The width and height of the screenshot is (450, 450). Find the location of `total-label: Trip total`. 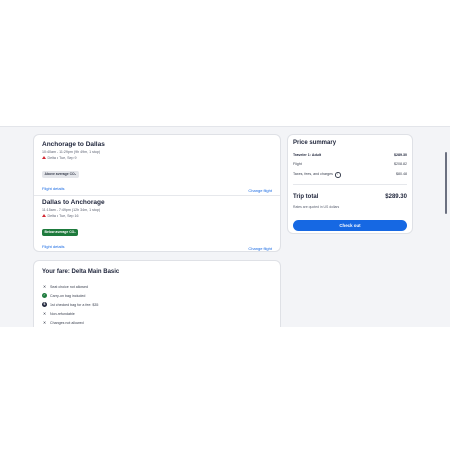

total-label: Trip total is located at coordinates (306, 197).